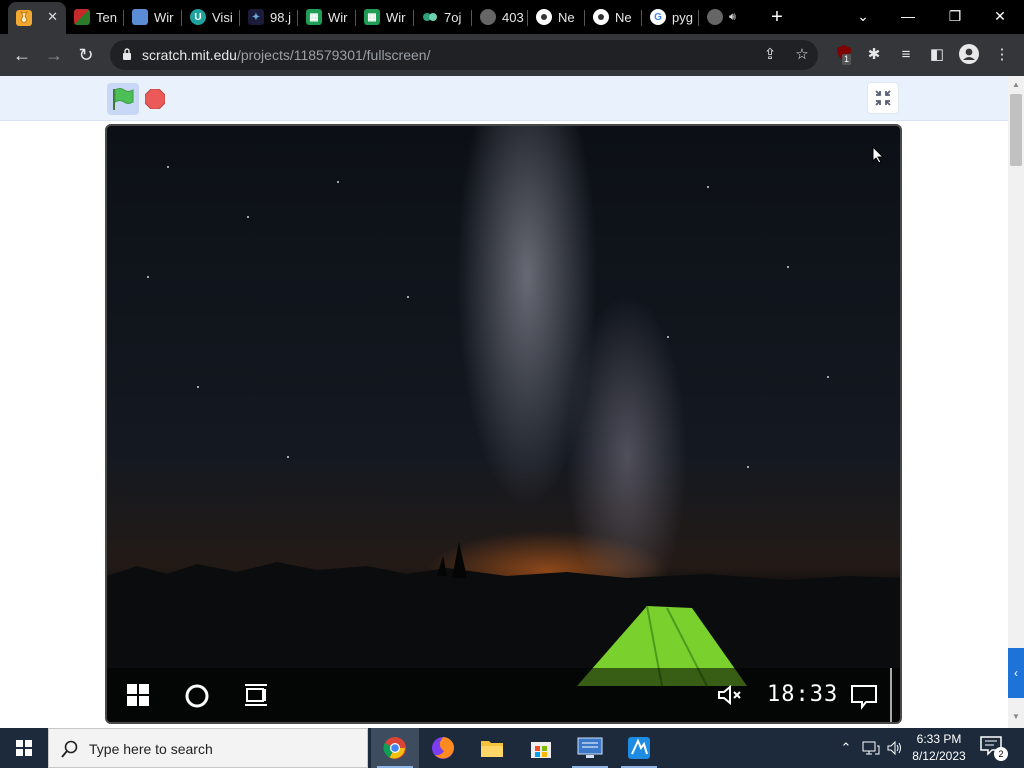 The image size is (1024, 768). I want to click on browser-menu-icon: ⋮, so click(1002, 55).